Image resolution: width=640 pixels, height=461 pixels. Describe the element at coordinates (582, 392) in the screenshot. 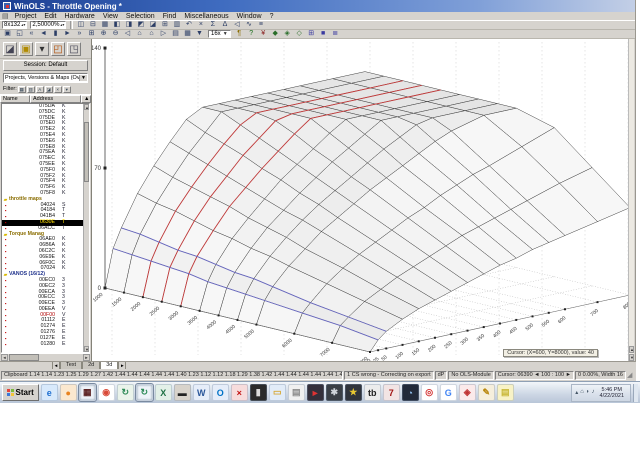

I see `tray-icon-1: ⌂` at that location.